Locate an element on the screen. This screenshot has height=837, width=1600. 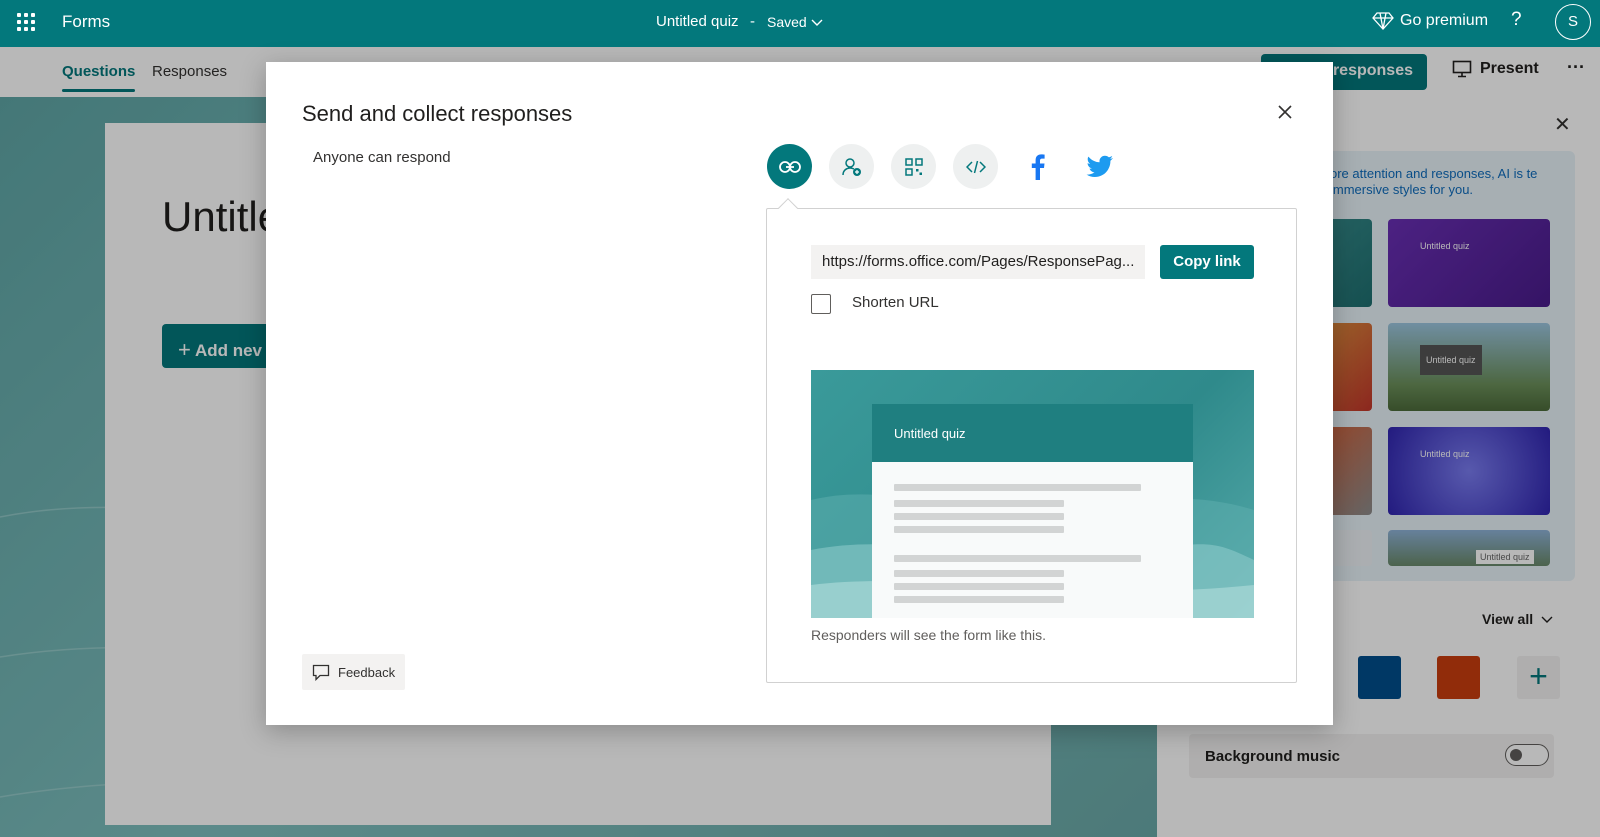
link-icon is located at coordinates (789, 166).